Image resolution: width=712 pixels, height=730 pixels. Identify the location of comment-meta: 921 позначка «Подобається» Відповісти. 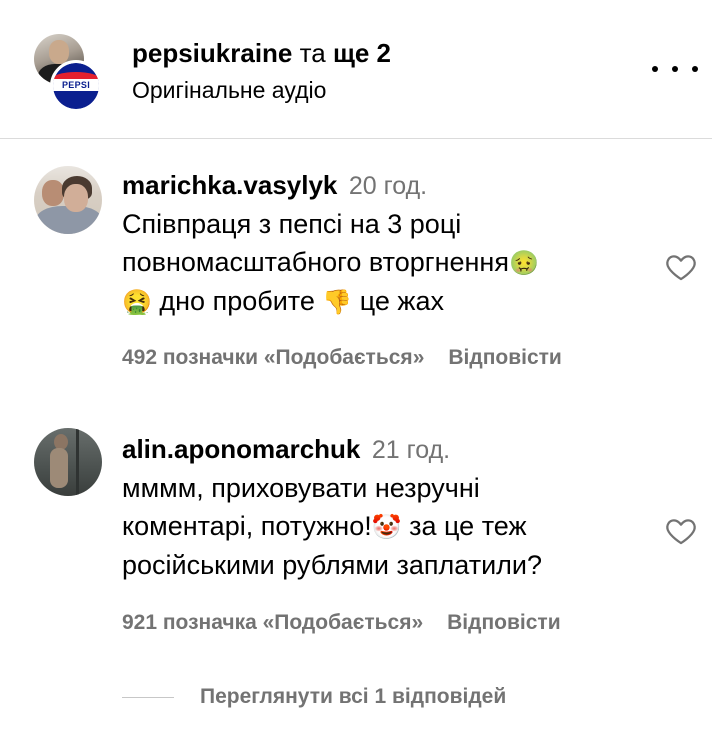
(341, 623).